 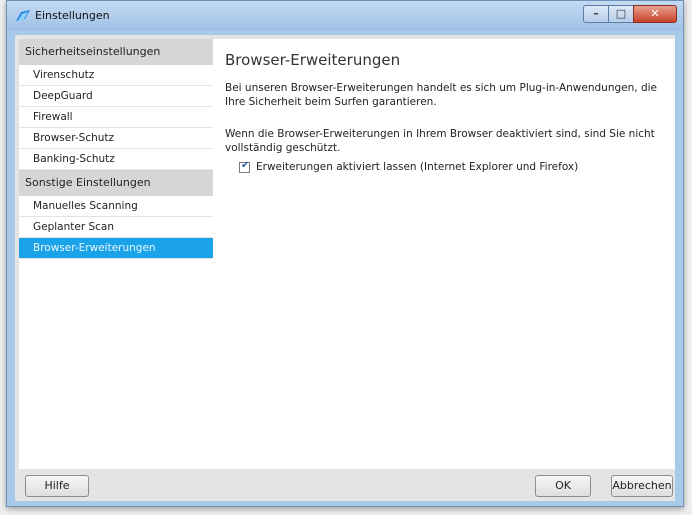 What do you see at coordinates (117, 227) in the screenshot?
I see `sidebar-item-geplanter-scan: Geplanter Scan` at bounding box center [117, 227].